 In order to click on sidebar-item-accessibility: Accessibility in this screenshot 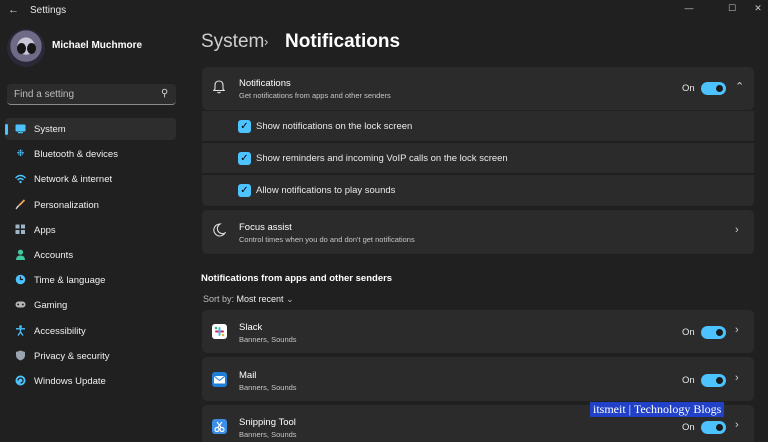, I will do `click(90, 331)`.